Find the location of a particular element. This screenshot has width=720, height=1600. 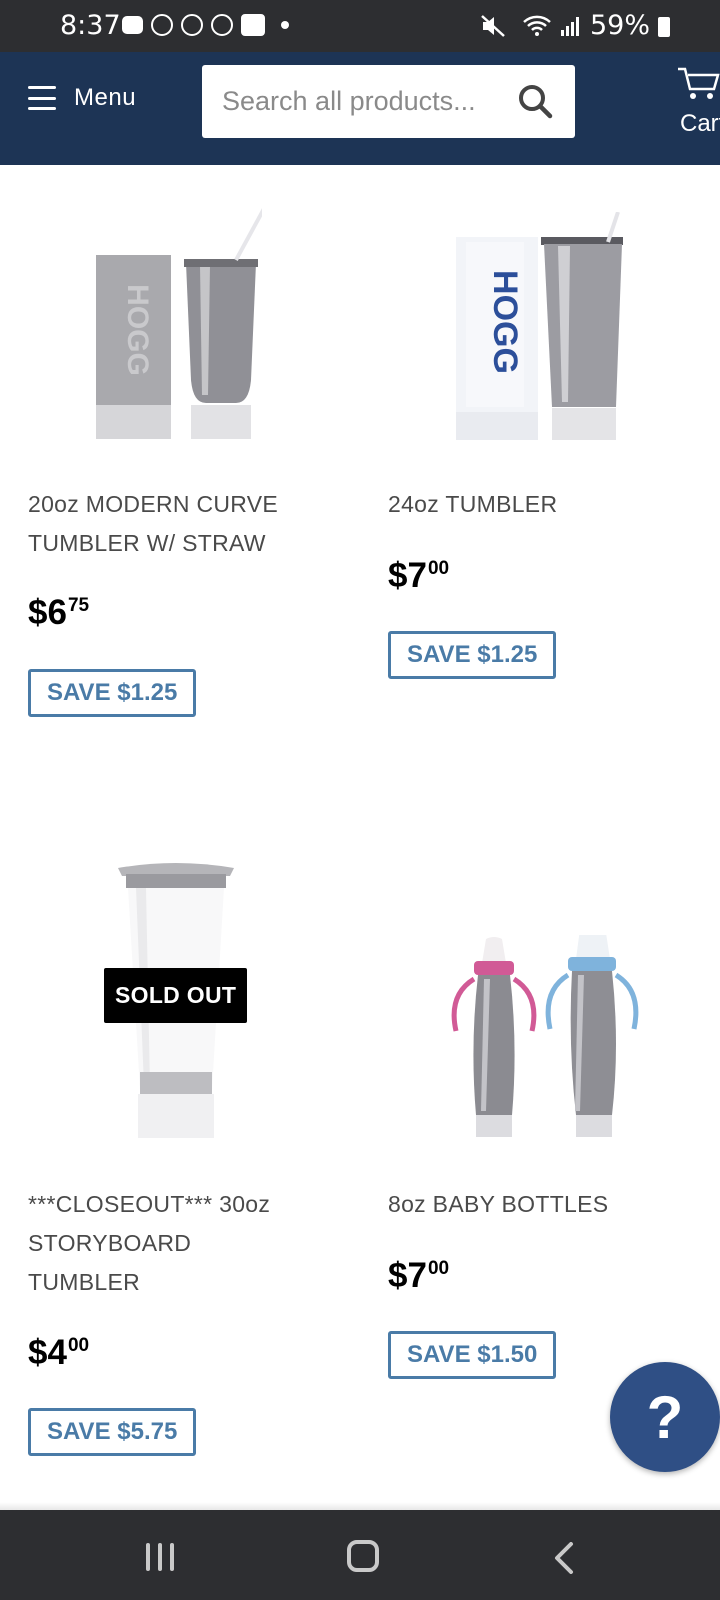

hamburger-icon is located at coordinates (42, 98).